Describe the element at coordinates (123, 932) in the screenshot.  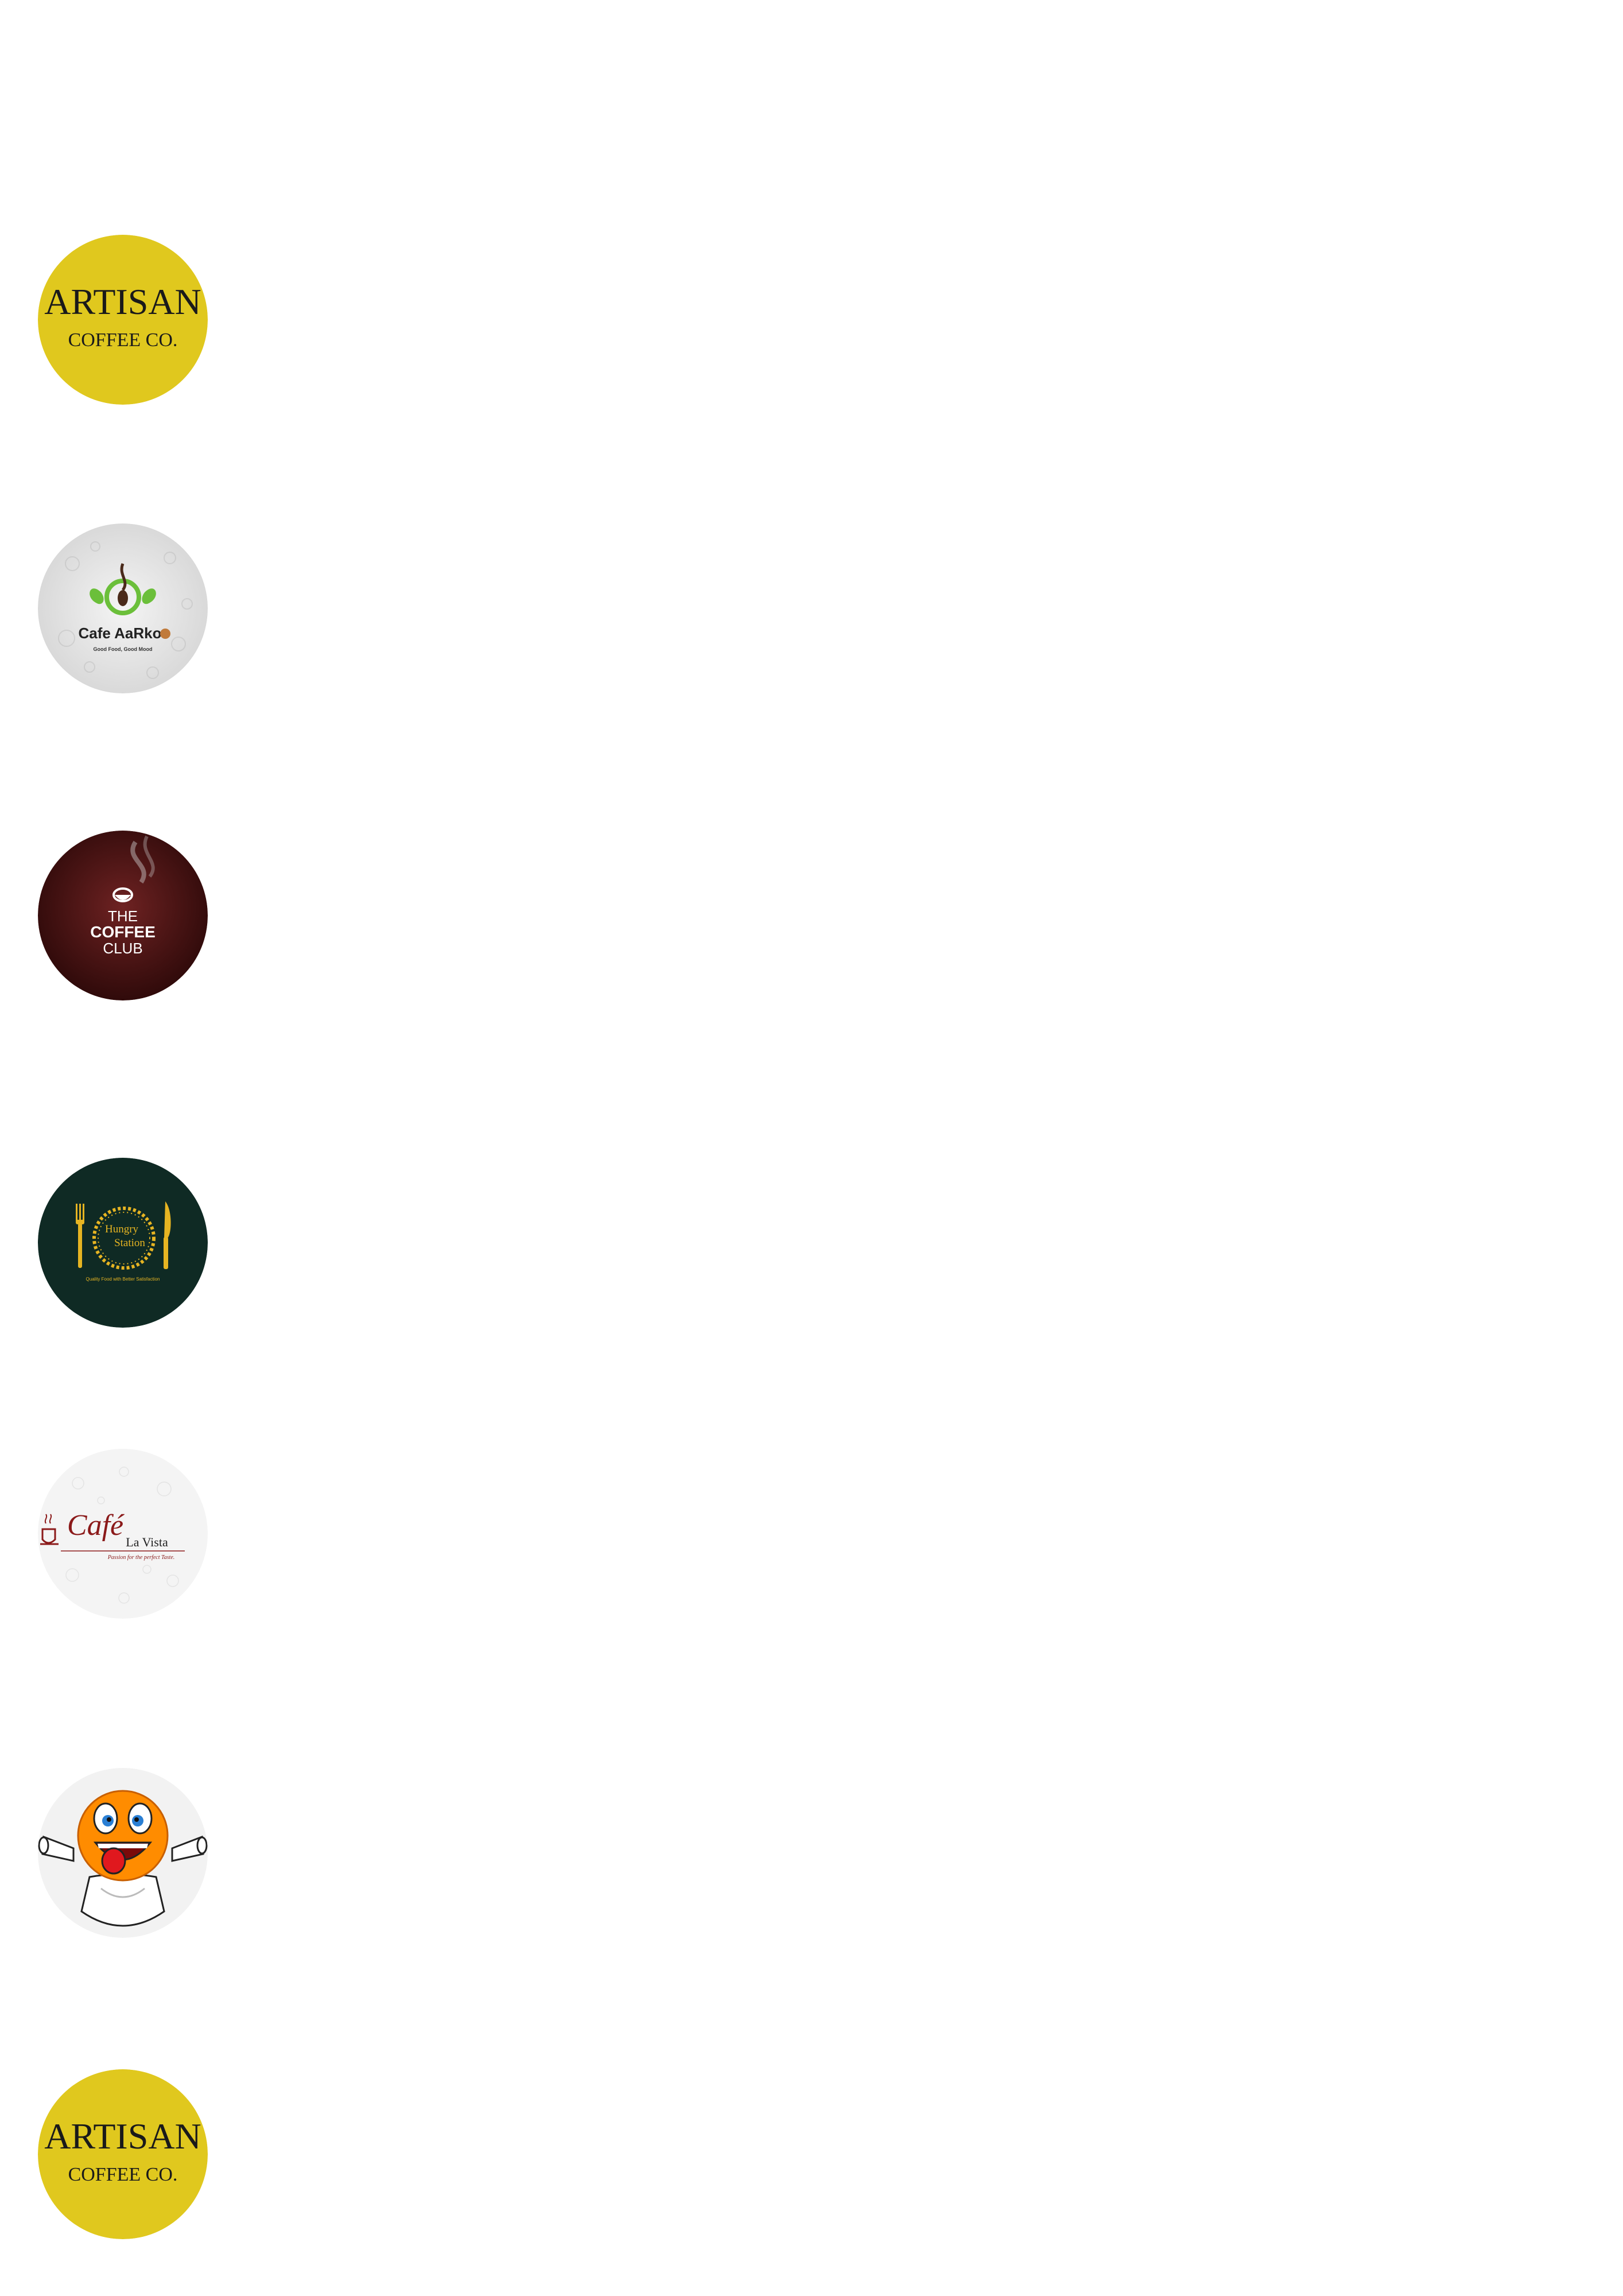
I see `coffee-club-line2: COFFEE` at that location.